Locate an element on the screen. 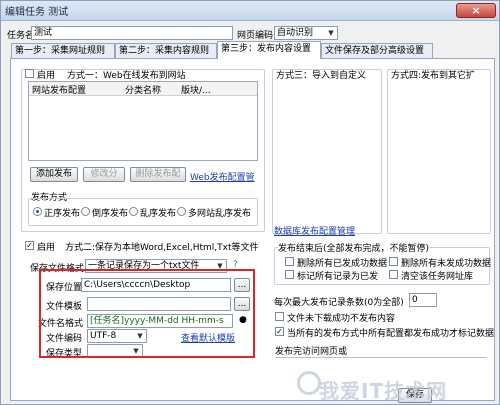  radio-label: 乱序发布 is located at coordinates (158, 214).